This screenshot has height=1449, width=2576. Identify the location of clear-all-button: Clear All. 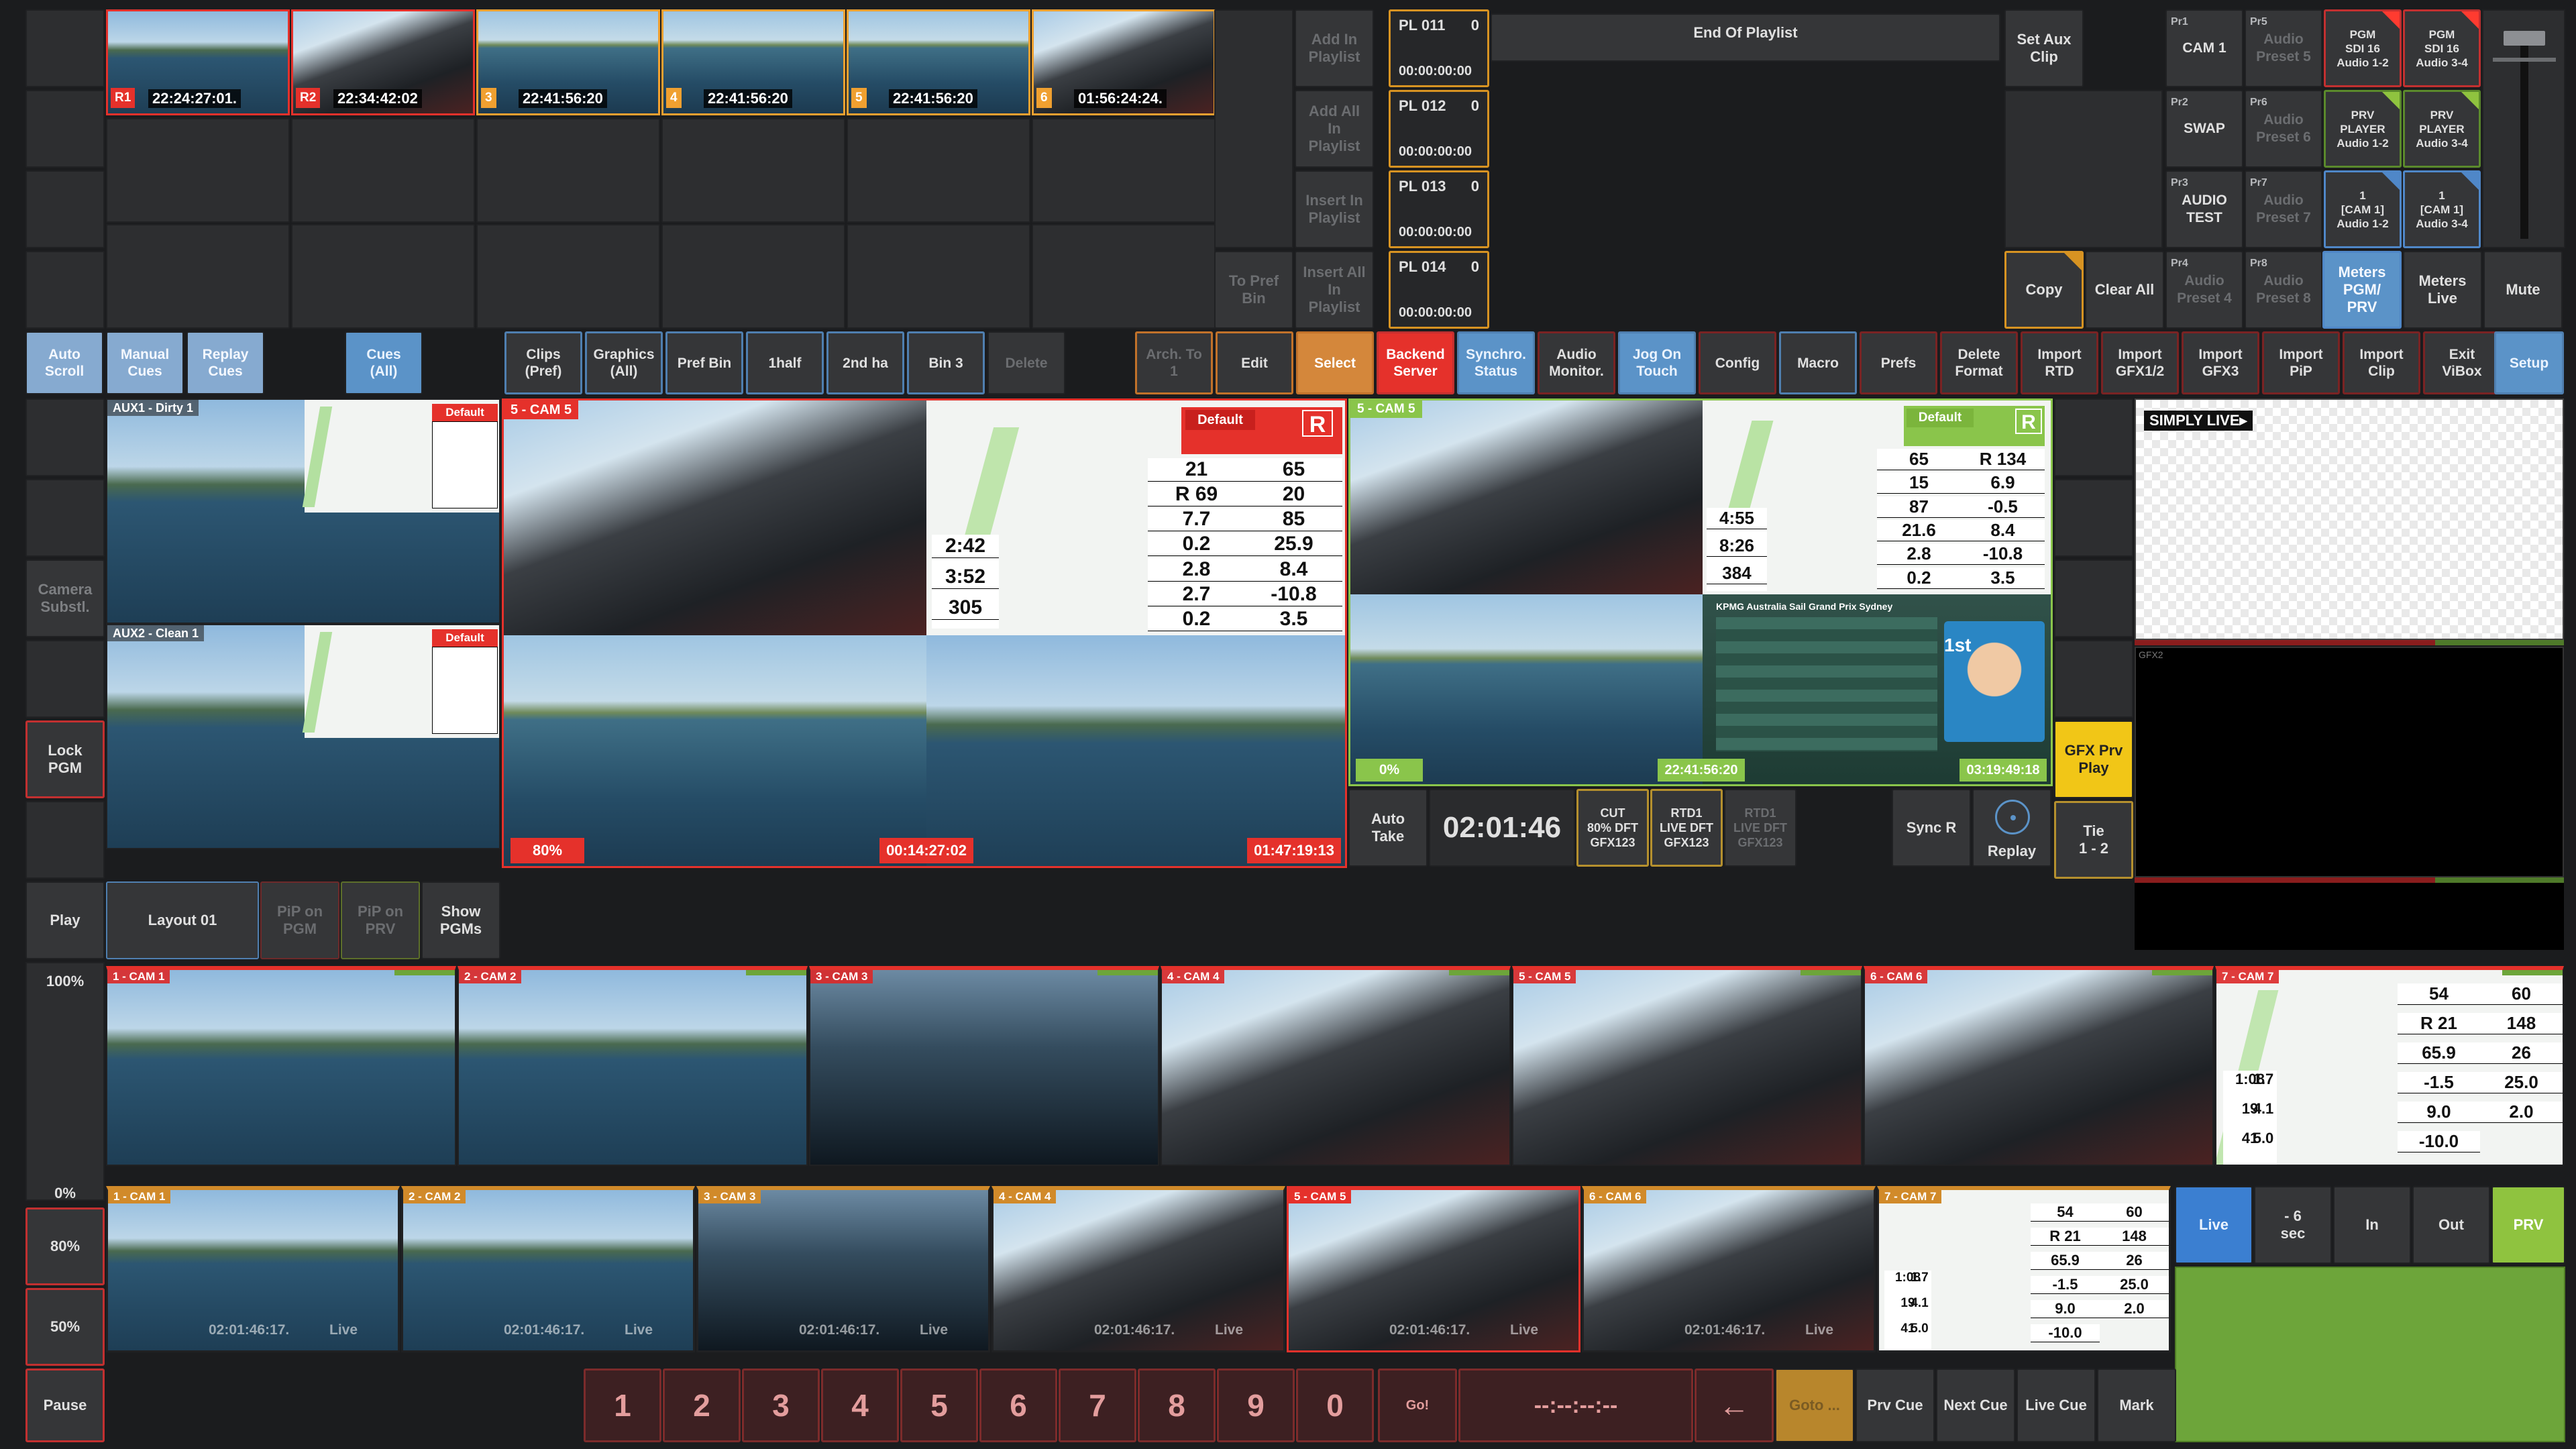
(2124, 290).